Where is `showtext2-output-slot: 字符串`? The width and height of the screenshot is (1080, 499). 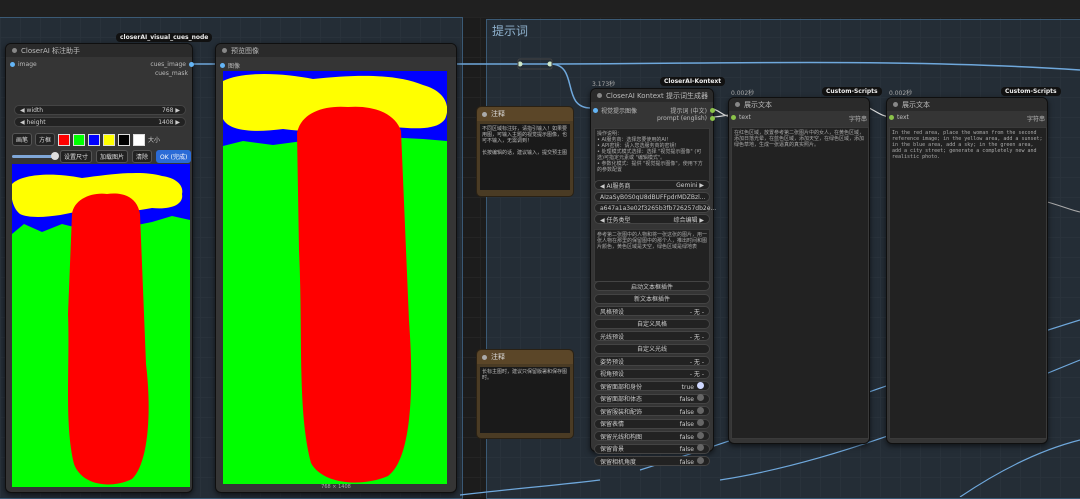
showtext2-output-slot: 字符串 is located at coordinates (1036, 118).